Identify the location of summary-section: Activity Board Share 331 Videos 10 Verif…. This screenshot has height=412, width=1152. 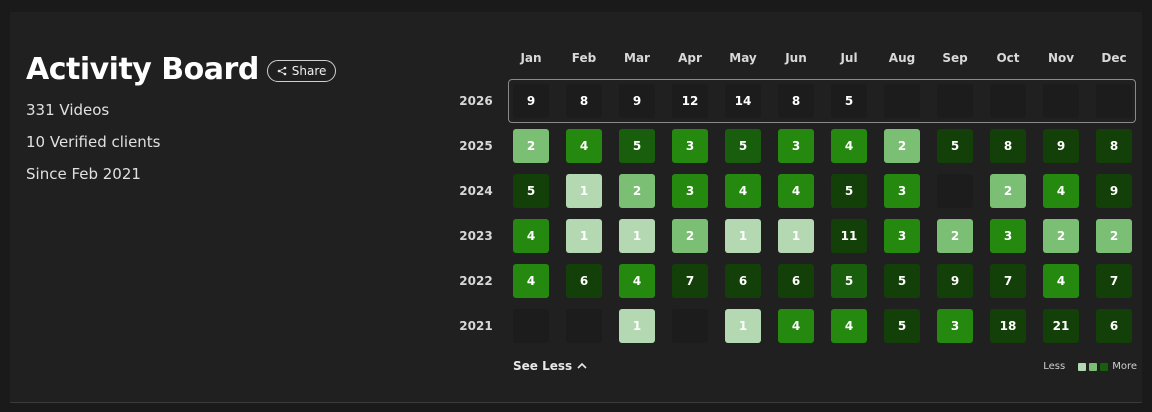
(181, 117).